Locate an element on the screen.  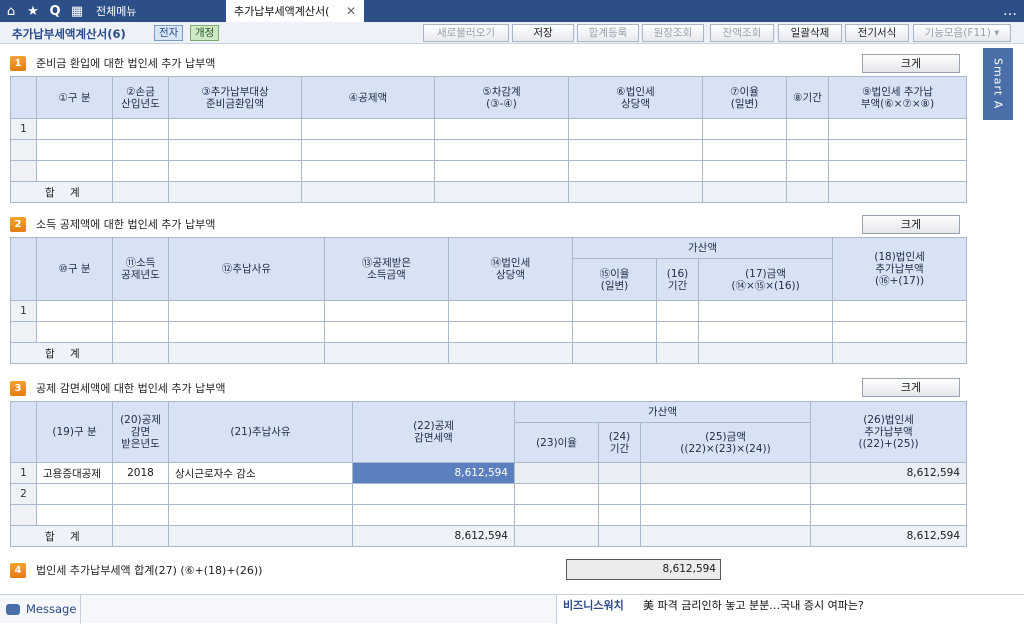
smart-a-side-tab: Smart A is located at coordinates (998, 84).